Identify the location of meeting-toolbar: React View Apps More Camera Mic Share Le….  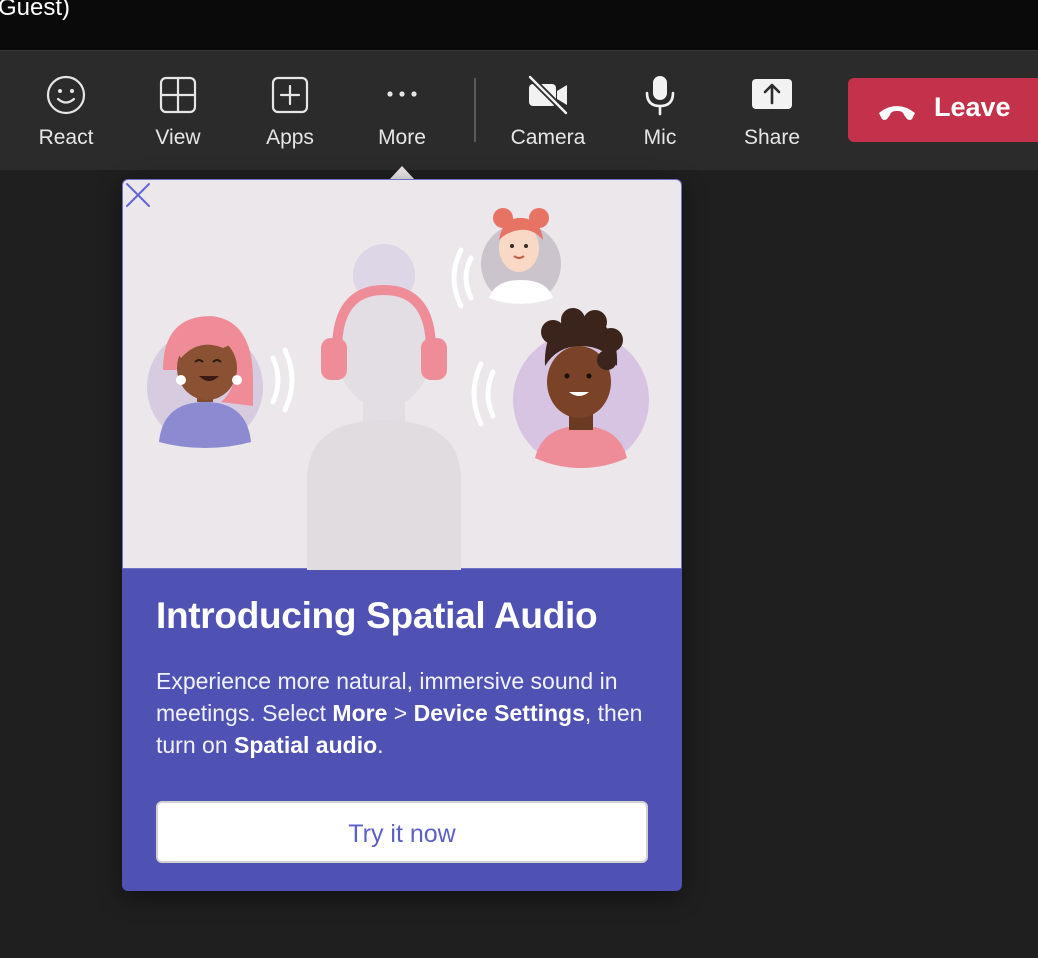
(519, 110).